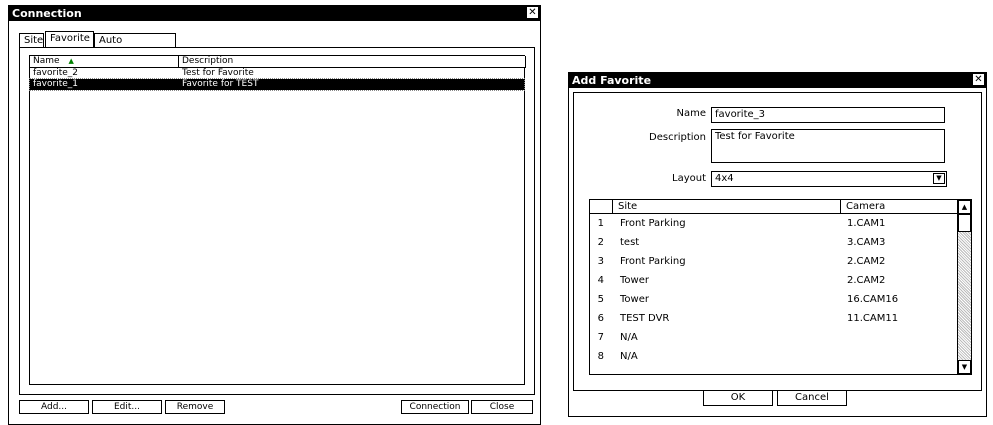 This screenshot has height=425, width=993. What do you see at coordinates (774, 223) in the screenshot?
I see `grid-row: 1 Front Parking 1.CAM1` at bounding box center [774, 223].